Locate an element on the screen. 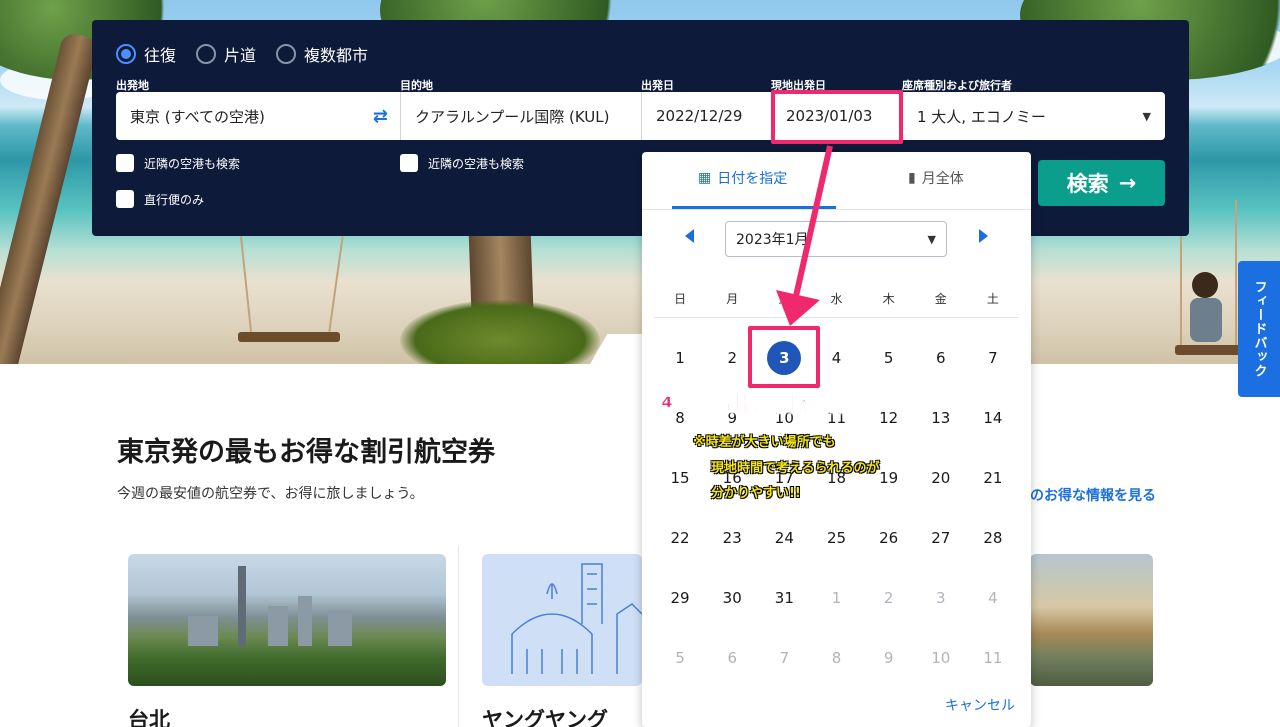 Image resolution: width=1280 pixels, height=727 pixels. feedback-tab: フィードバック is located at coordinates (1259, 329).